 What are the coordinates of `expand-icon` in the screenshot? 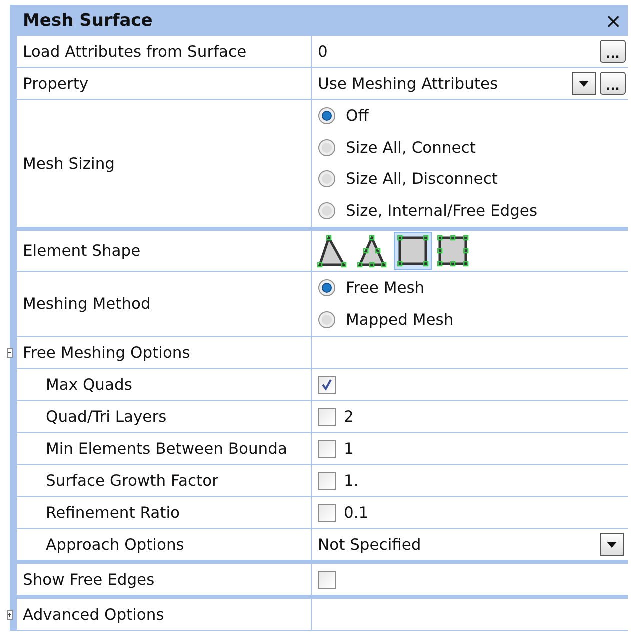 It's located at (10, 615).